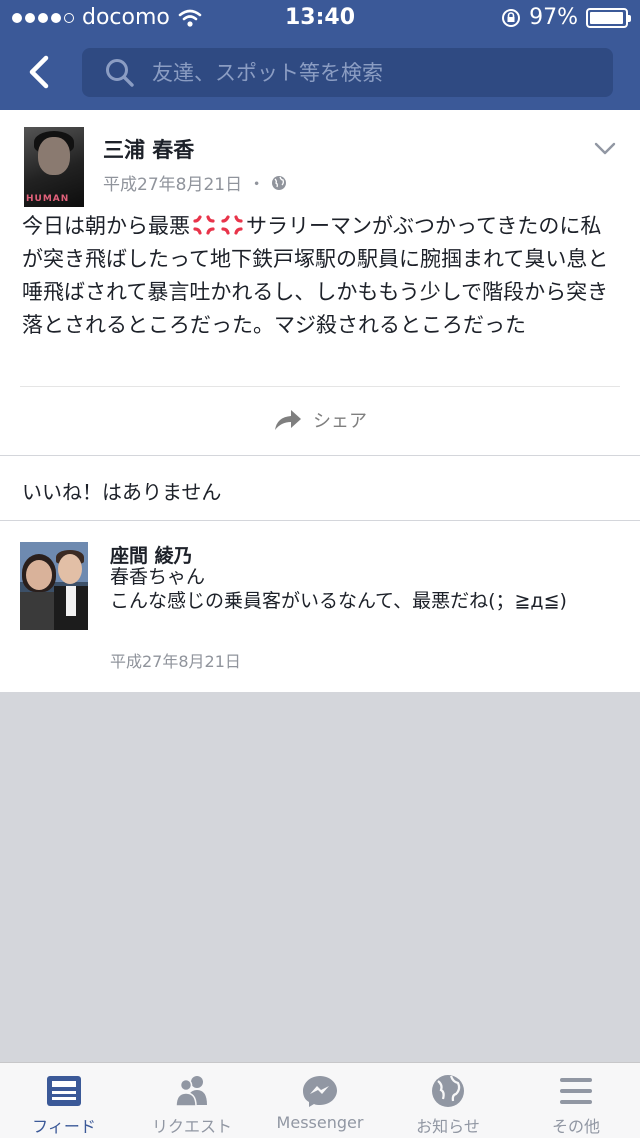 The image size is (640, 1138). I want to click on post-meta: 平成27年8月21日 ・, so click(195, 182).